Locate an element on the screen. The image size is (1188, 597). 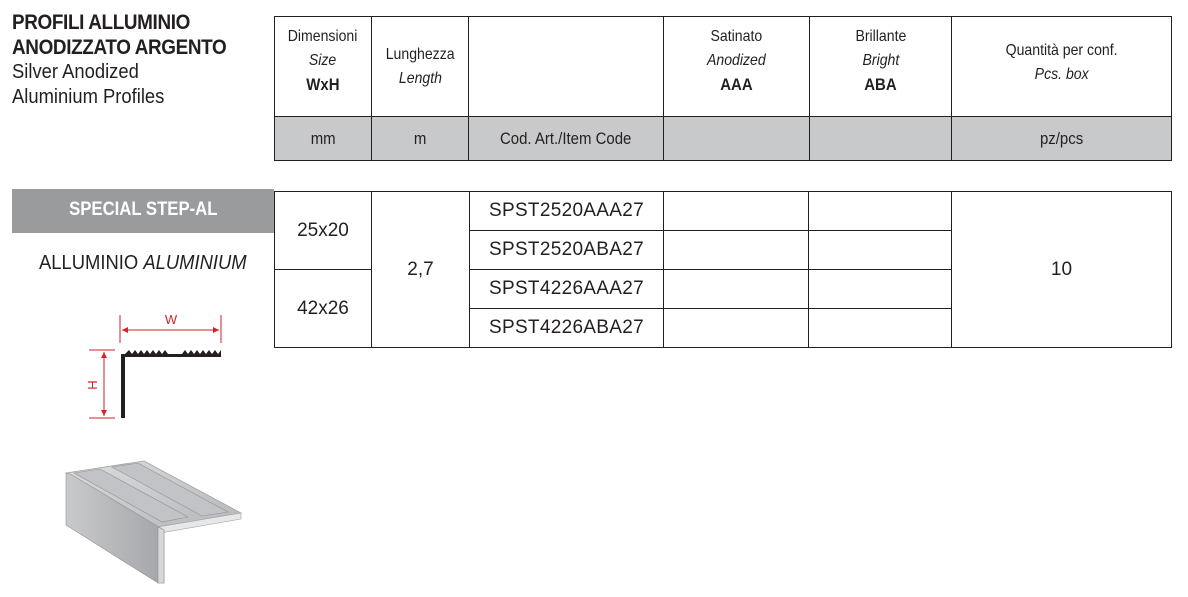
profile-vertical-edge is located at coordinates (161, 555).